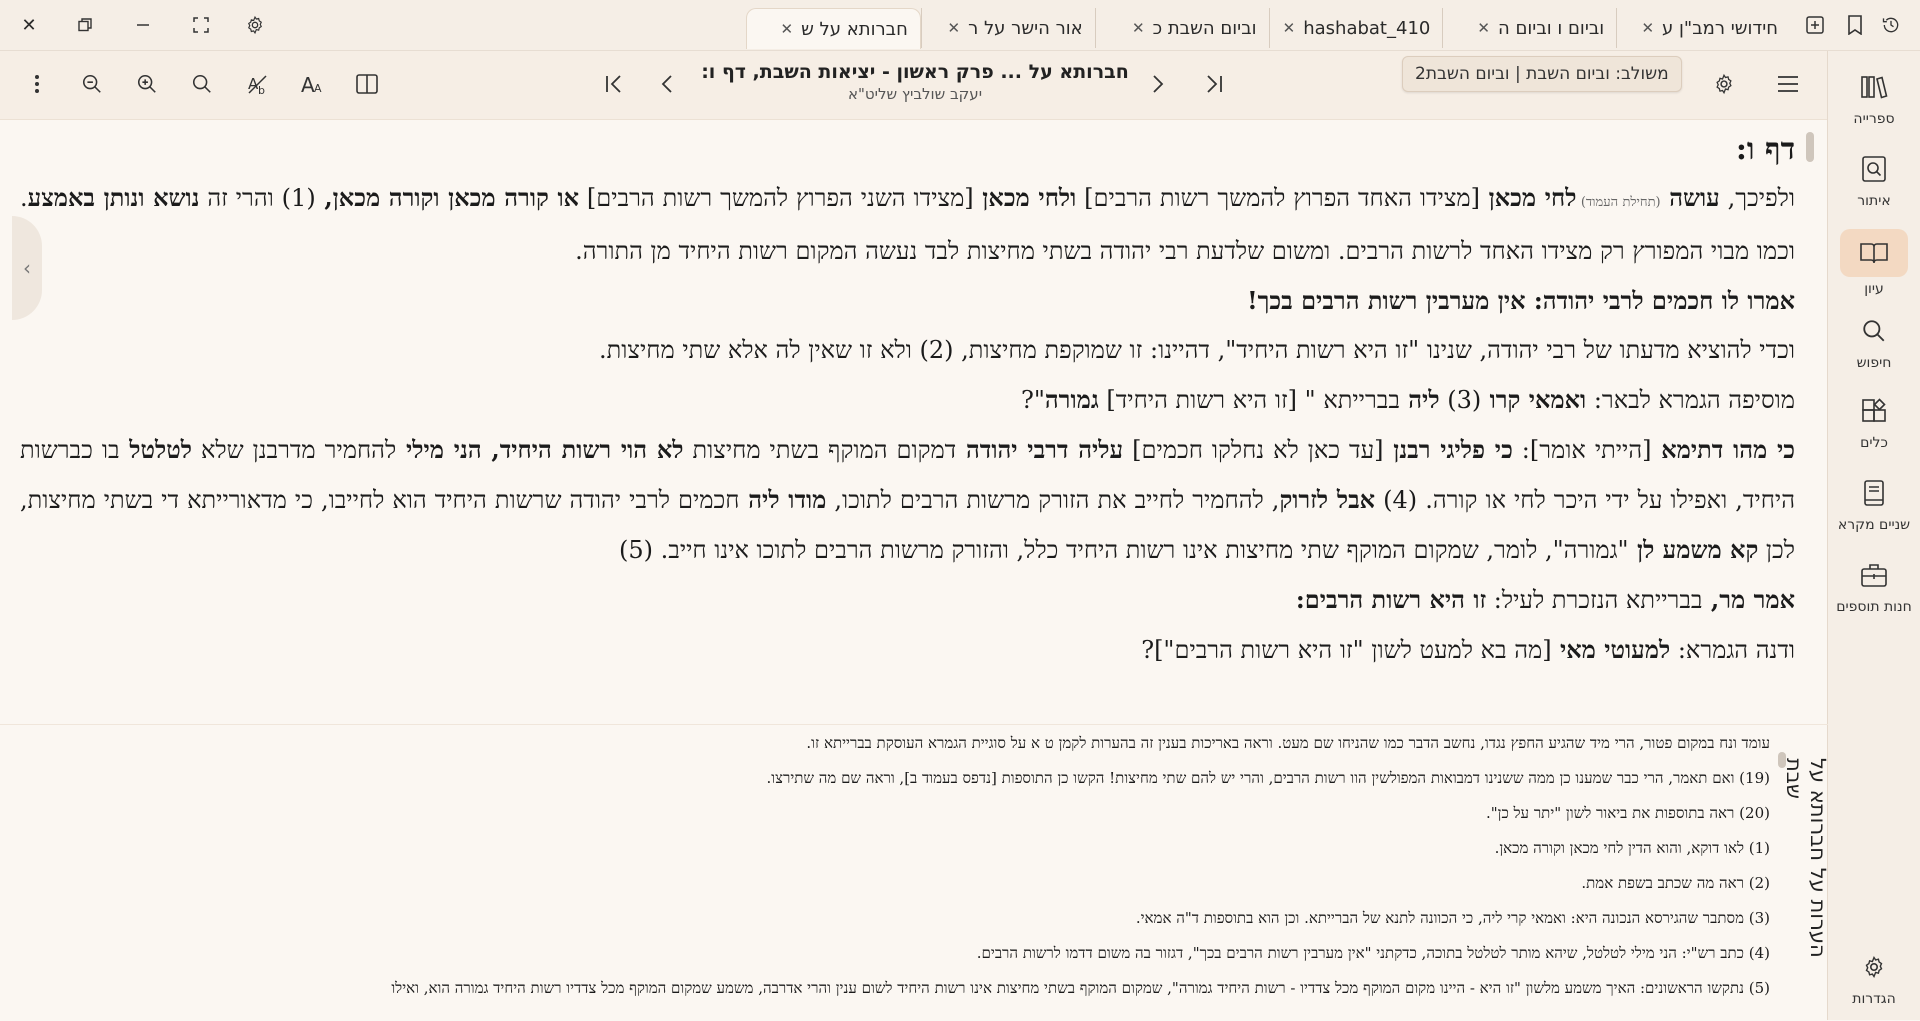 Image resolution: width=1920 pixels, height=1021 pixels. What do you see at coordinates (1874, 201) in the screenshot?
I see `sidebar-label: איתור` at bounding box center [1874, 201].